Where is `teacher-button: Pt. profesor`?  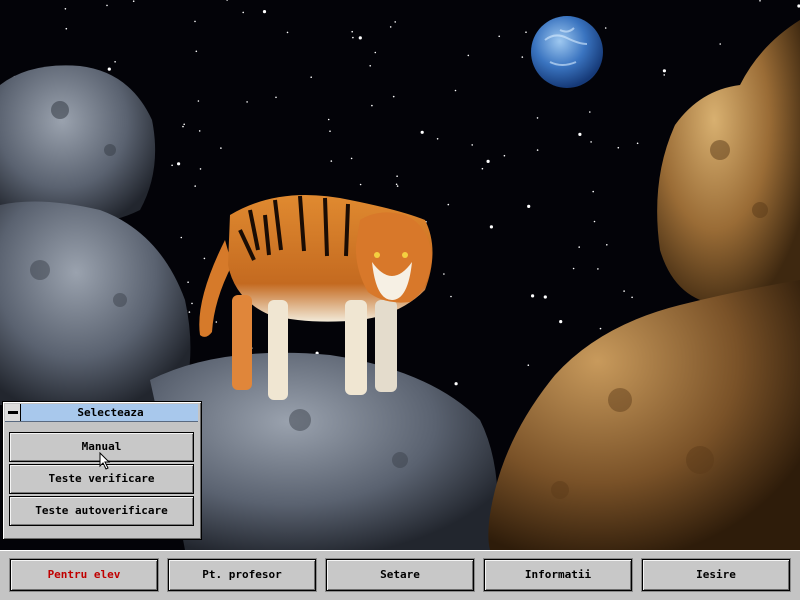 teacher-button: Pt. profesor is located at coordinates (242, 575).